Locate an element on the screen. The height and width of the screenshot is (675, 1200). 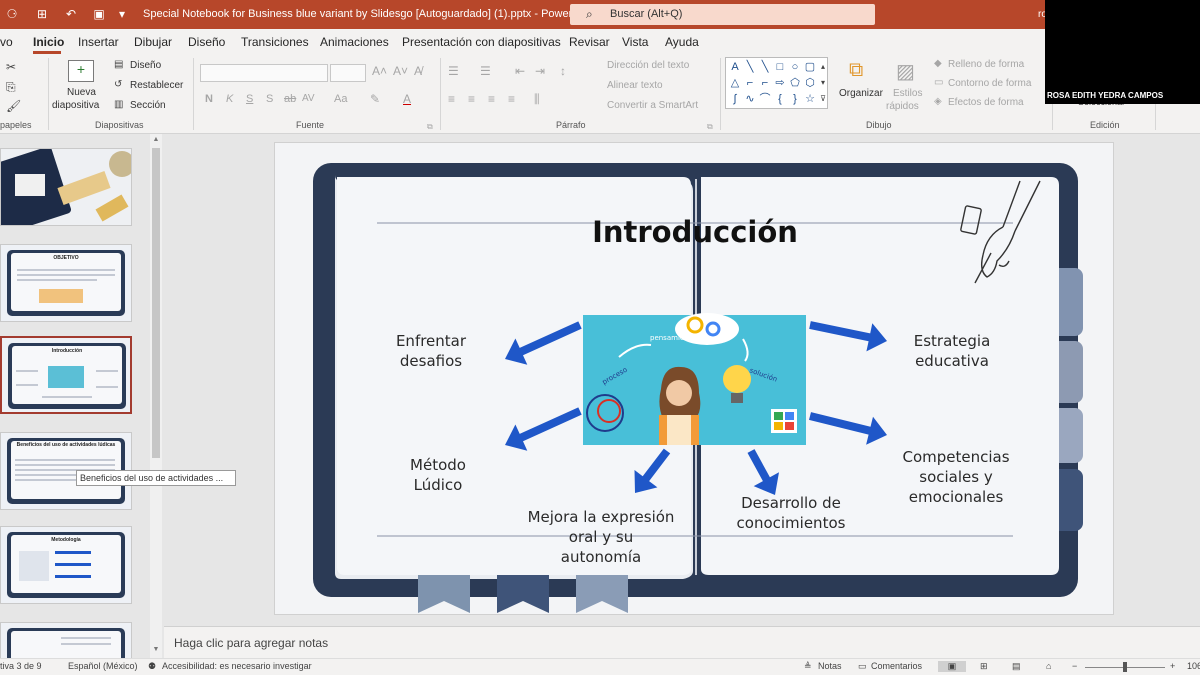
cut-icon: ✂ is located at coordinates (11, 67).